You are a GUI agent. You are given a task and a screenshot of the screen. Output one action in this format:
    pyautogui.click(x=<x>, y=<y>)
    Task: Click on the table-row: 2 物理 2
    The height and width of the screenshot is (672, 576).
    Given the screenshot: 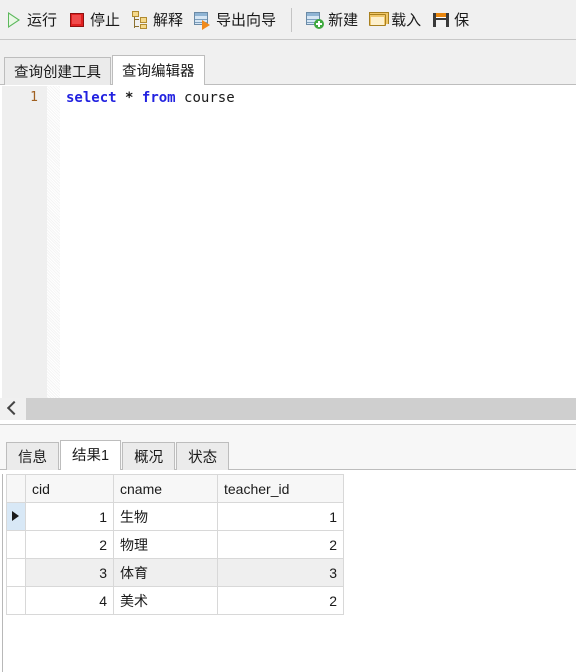 What is the action you would take?
    pyautogui.click(x=175, y=544)
    